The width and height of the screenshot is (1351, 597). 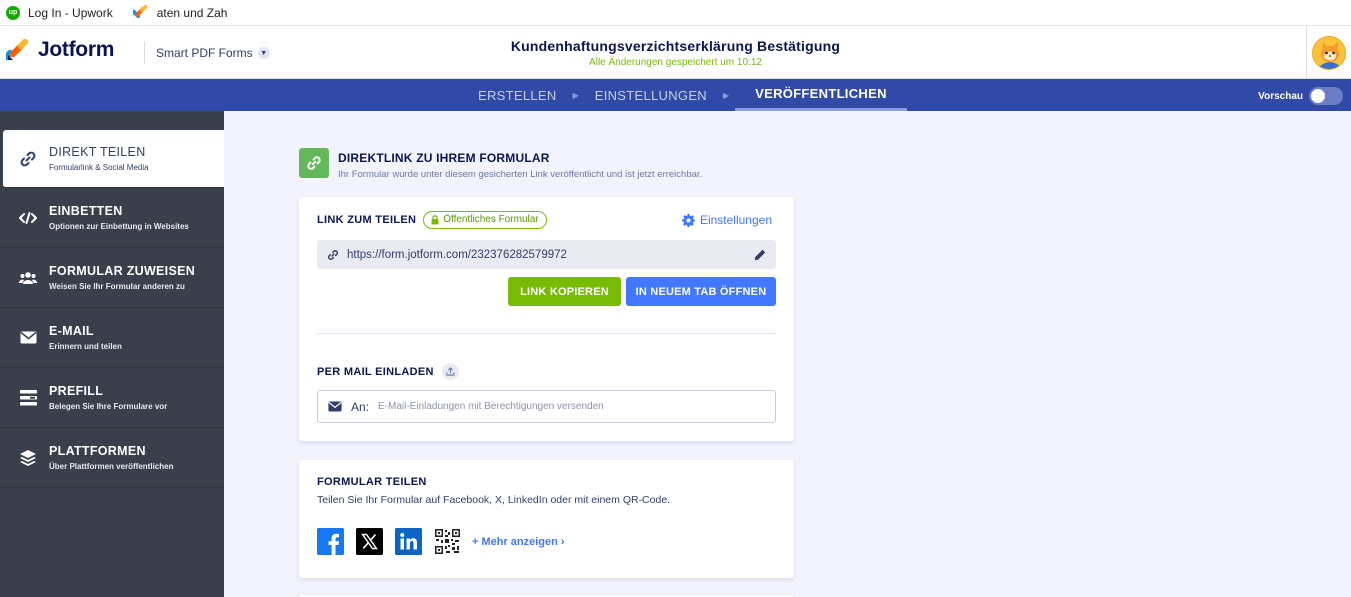 I want to click on layers-icon, so click(x=28, y=458).